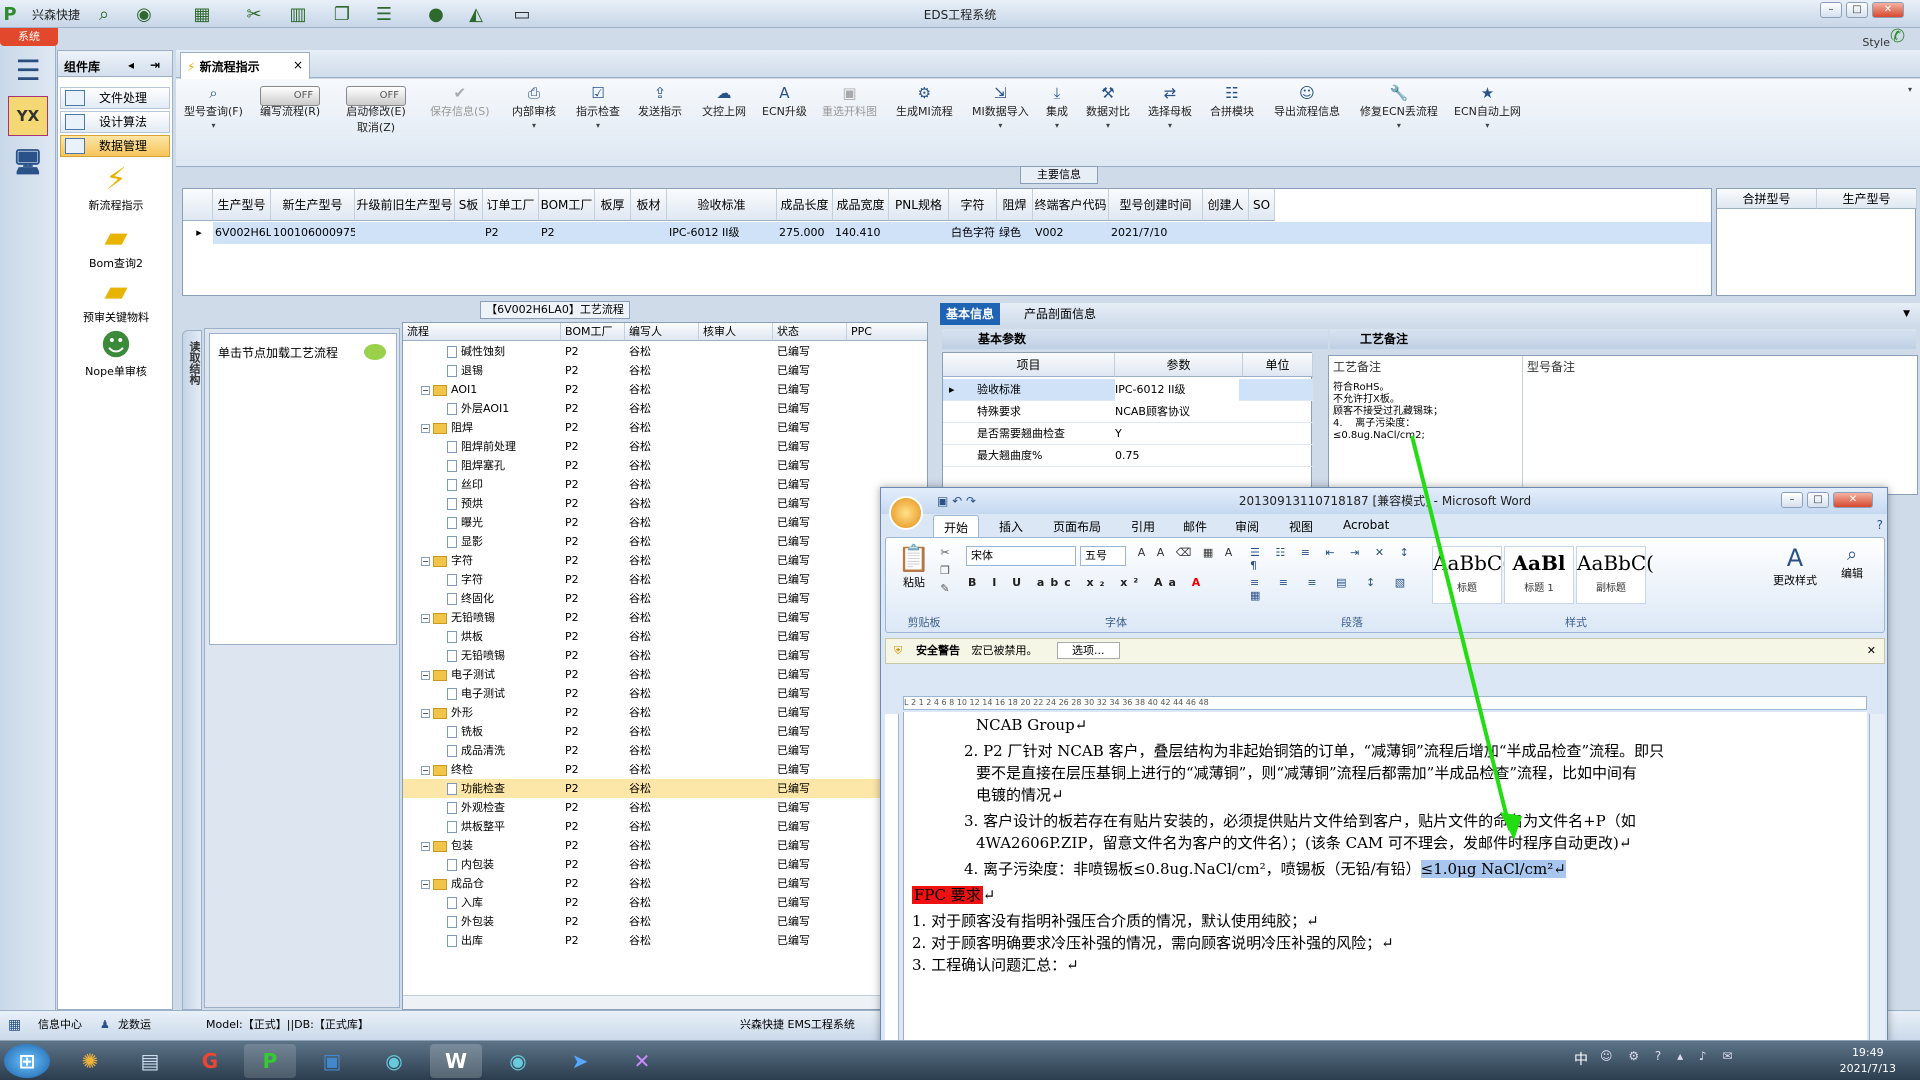 This screenshot has width=1920, height=1080. Describe the element at coordinates (150, 1061) in the screenshot. I see `document-app-icon: ▤` at that location.